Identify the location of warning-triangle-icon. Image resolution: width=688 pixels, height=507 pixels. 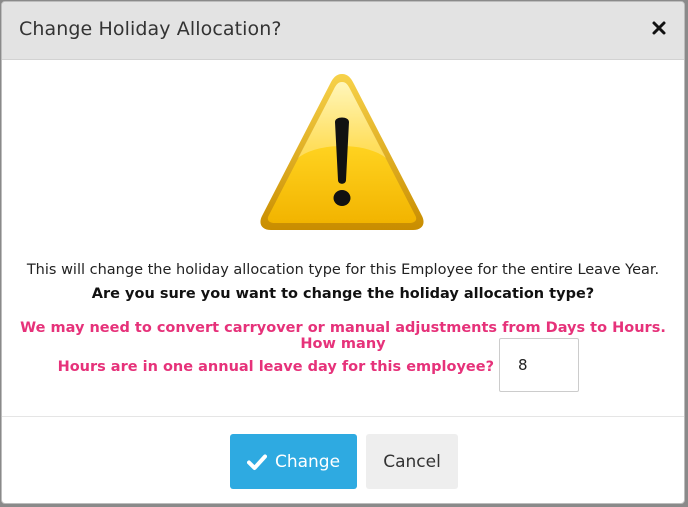
(342, 152).